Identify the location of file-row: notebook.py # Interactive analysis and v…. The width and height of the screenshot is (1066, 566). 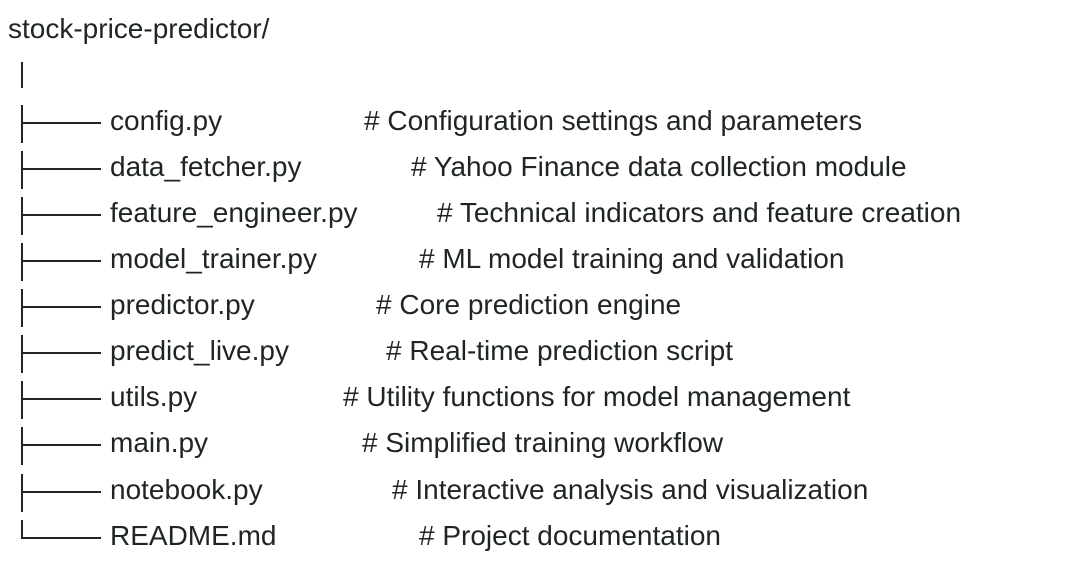
(533, 491).